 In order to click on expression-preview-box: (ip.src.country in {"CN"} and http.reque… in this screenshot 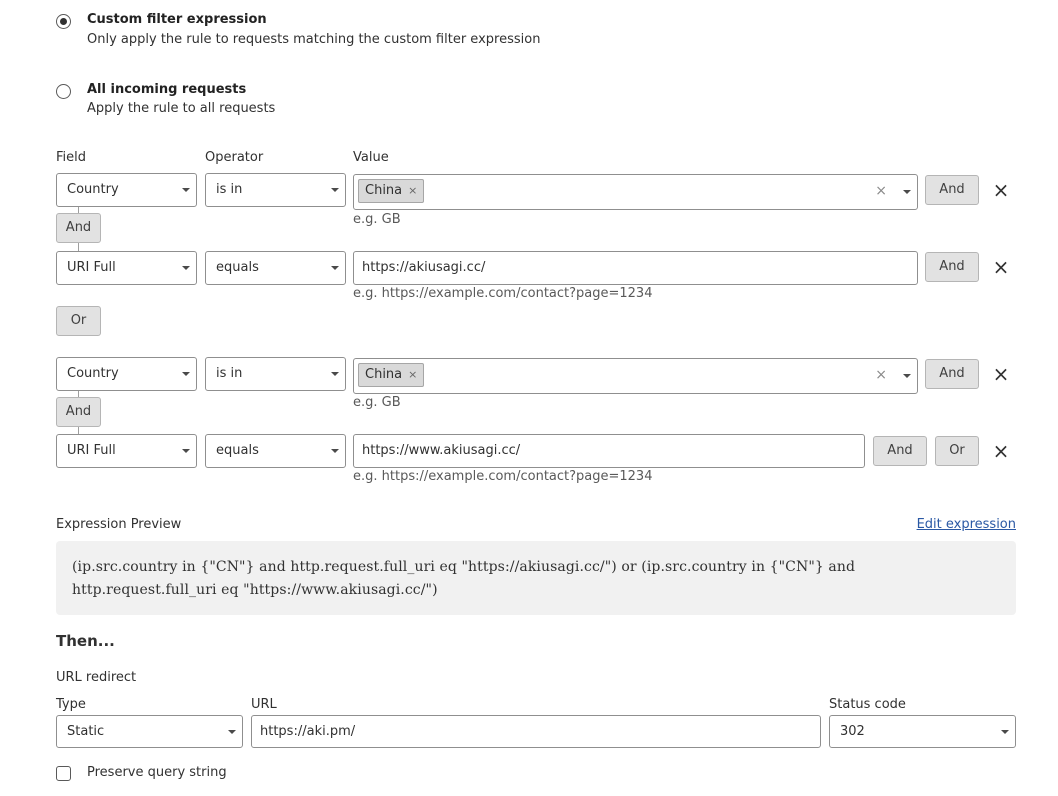, I will do `click(536, 578)`.